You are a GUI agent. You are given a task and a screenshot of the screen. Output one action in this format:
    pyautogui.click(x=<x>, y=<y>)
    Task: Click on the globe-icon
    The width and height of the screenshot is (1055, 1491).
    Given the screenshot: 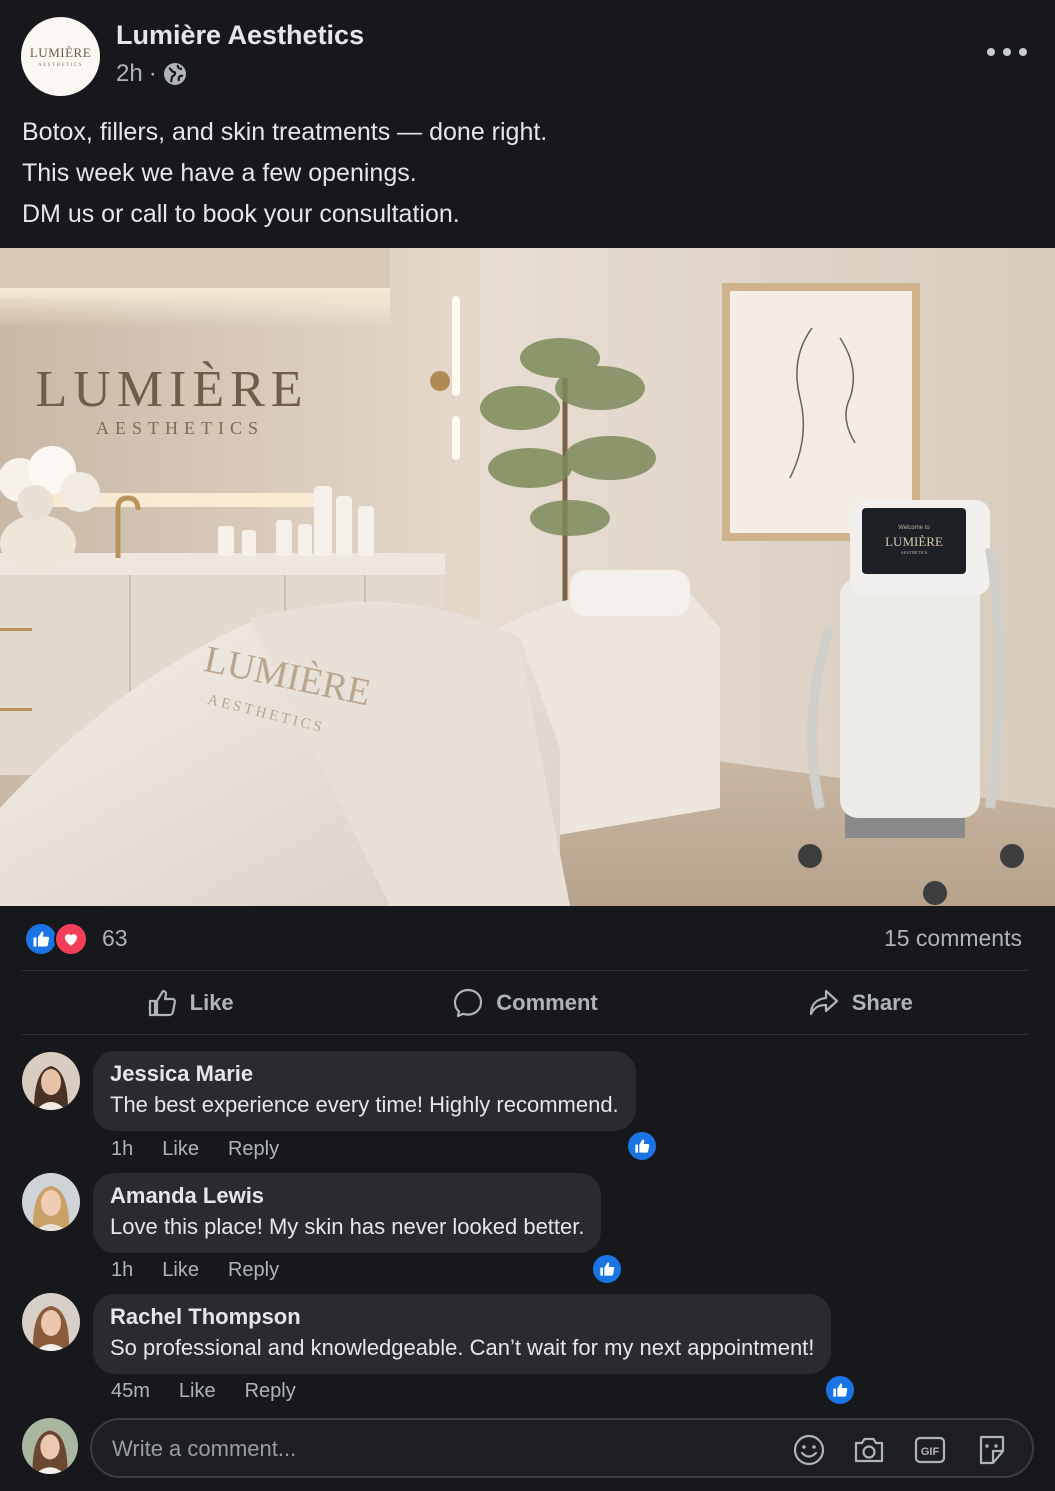 What is the action you would take?
    pyautogui.click(x=174, y=74)
    